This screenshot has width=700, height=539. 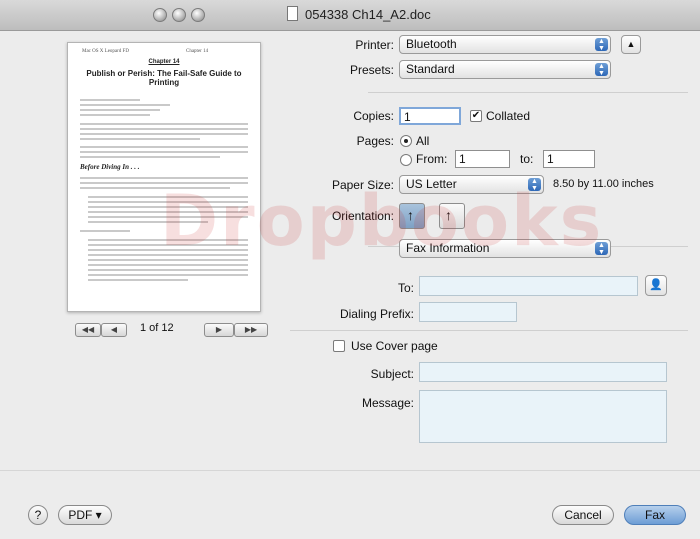 I want to click on portrait-person-icon: ↑, so click(x=410, y=215).